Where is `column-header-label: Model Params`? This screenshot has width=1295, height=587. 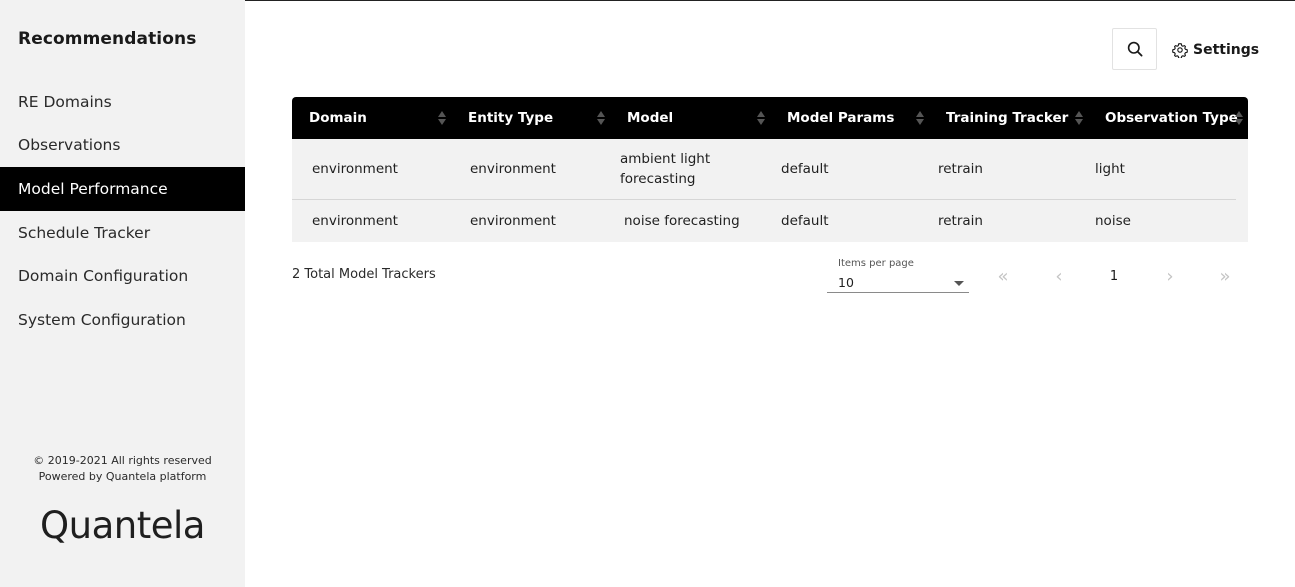
column-header-label: Model Params is located at coordinates (841, 118).